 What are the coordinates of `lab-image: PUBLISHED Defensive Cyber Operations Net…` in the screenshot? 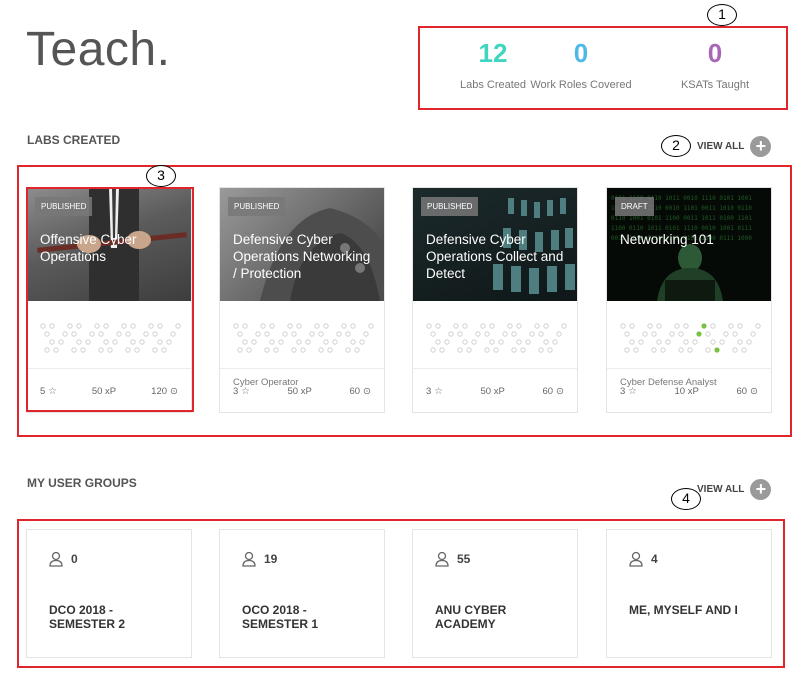 It's located at (302, 244).